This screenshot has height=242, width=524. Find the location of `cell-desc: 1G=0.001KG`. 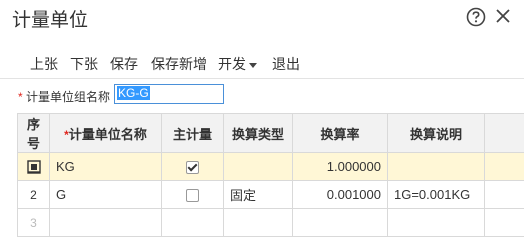

cell-desc: 1G=0.001KG is located at coordinates (436, 194).